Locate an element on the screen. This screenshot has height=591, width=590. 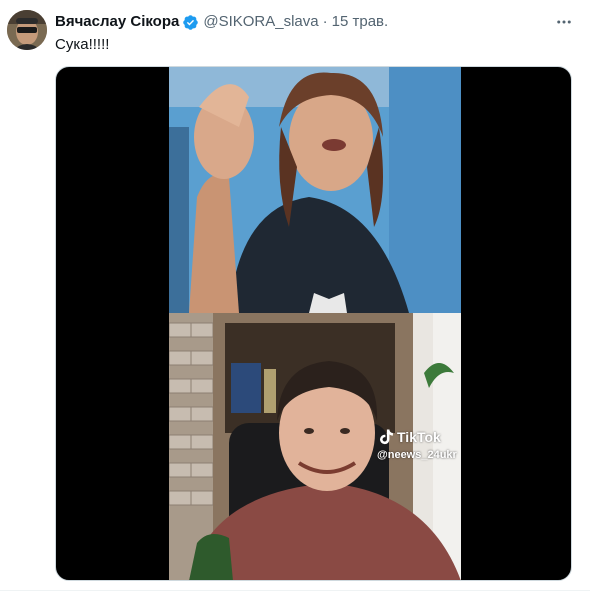
avatar is located at coordinates (27, 30).